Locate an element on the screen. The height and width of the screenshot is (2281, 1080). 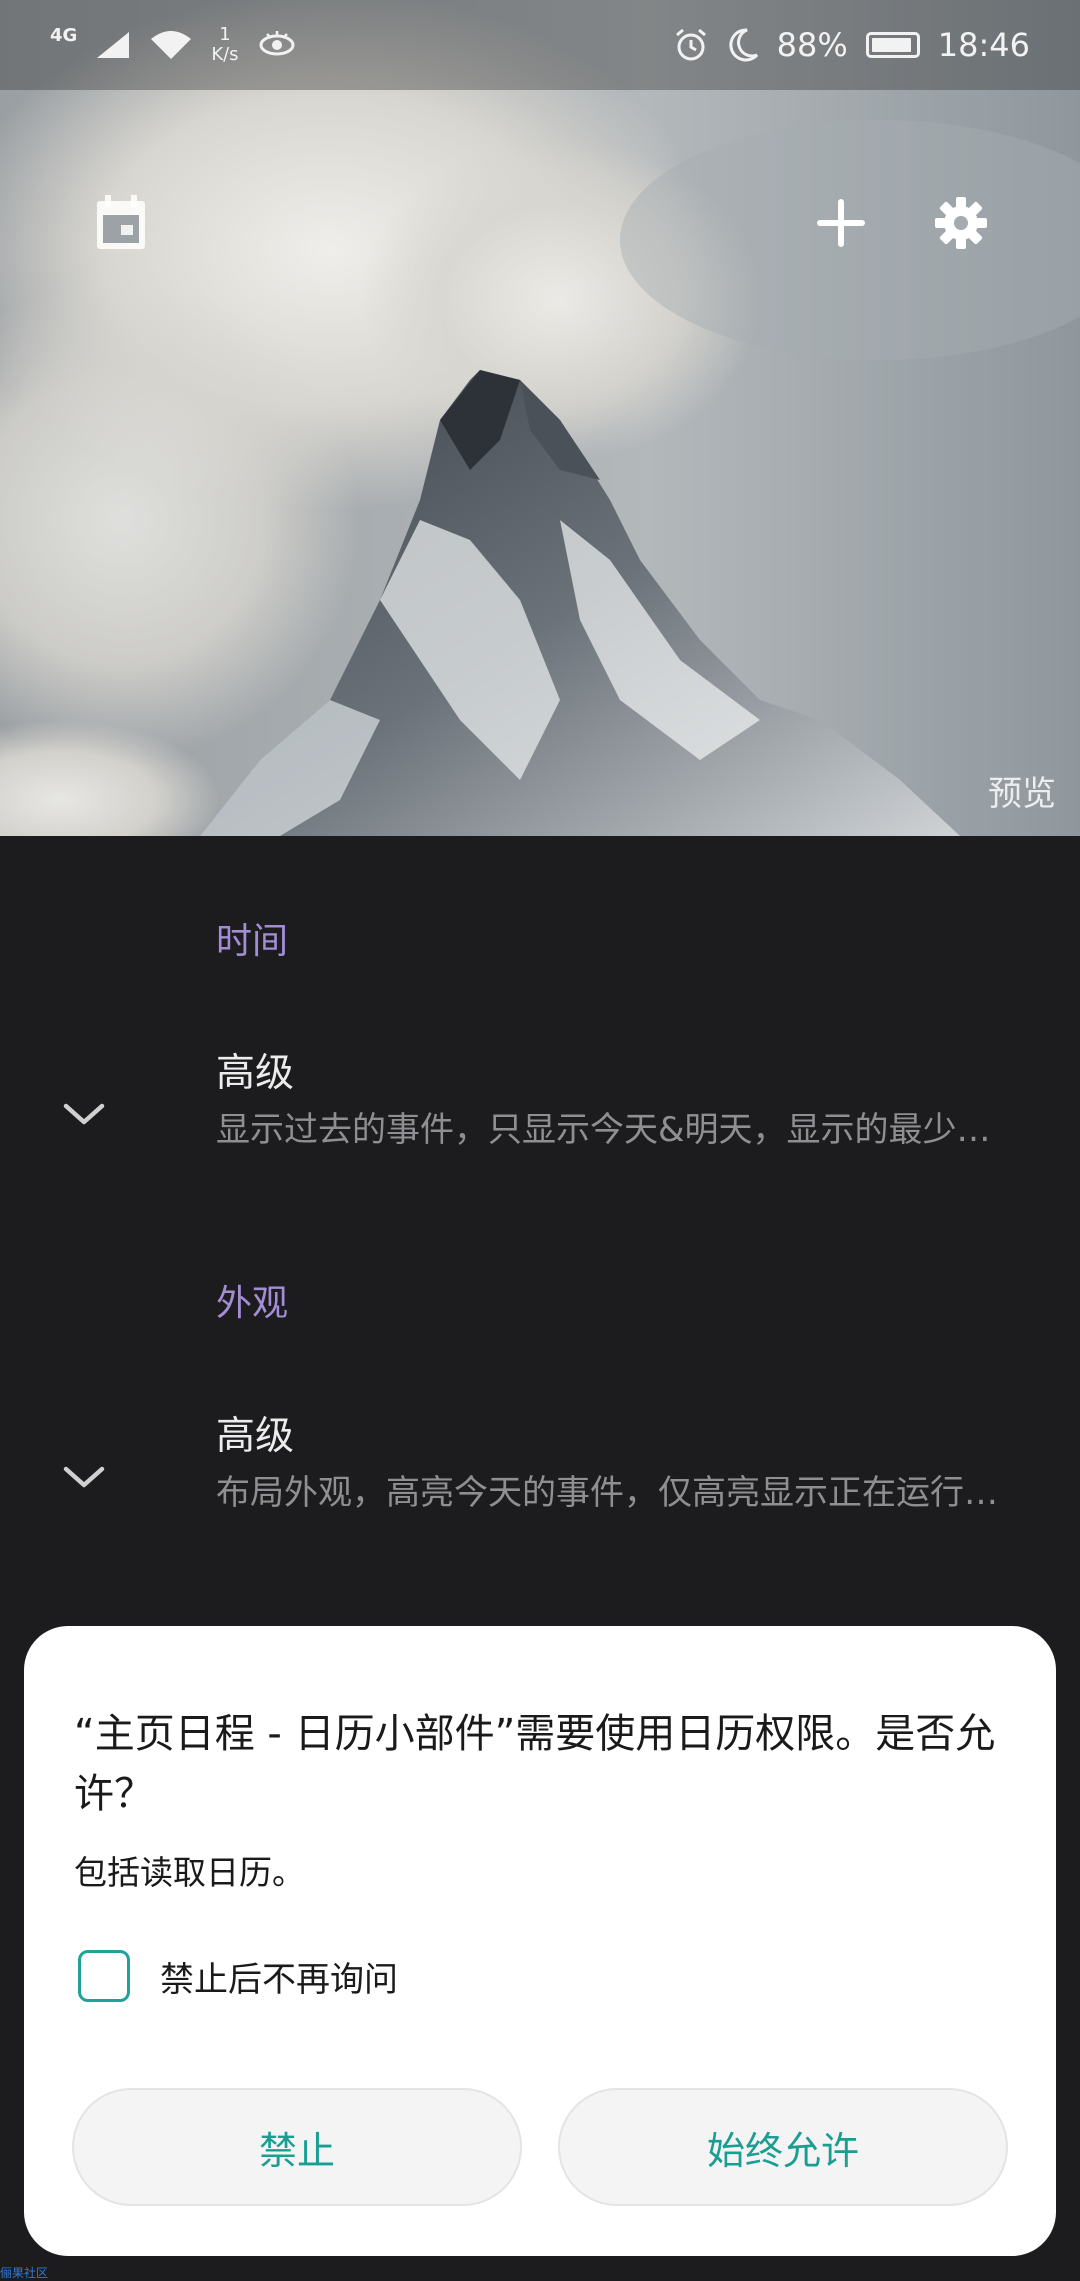
gear-icon is located at coordinates (961, 223).